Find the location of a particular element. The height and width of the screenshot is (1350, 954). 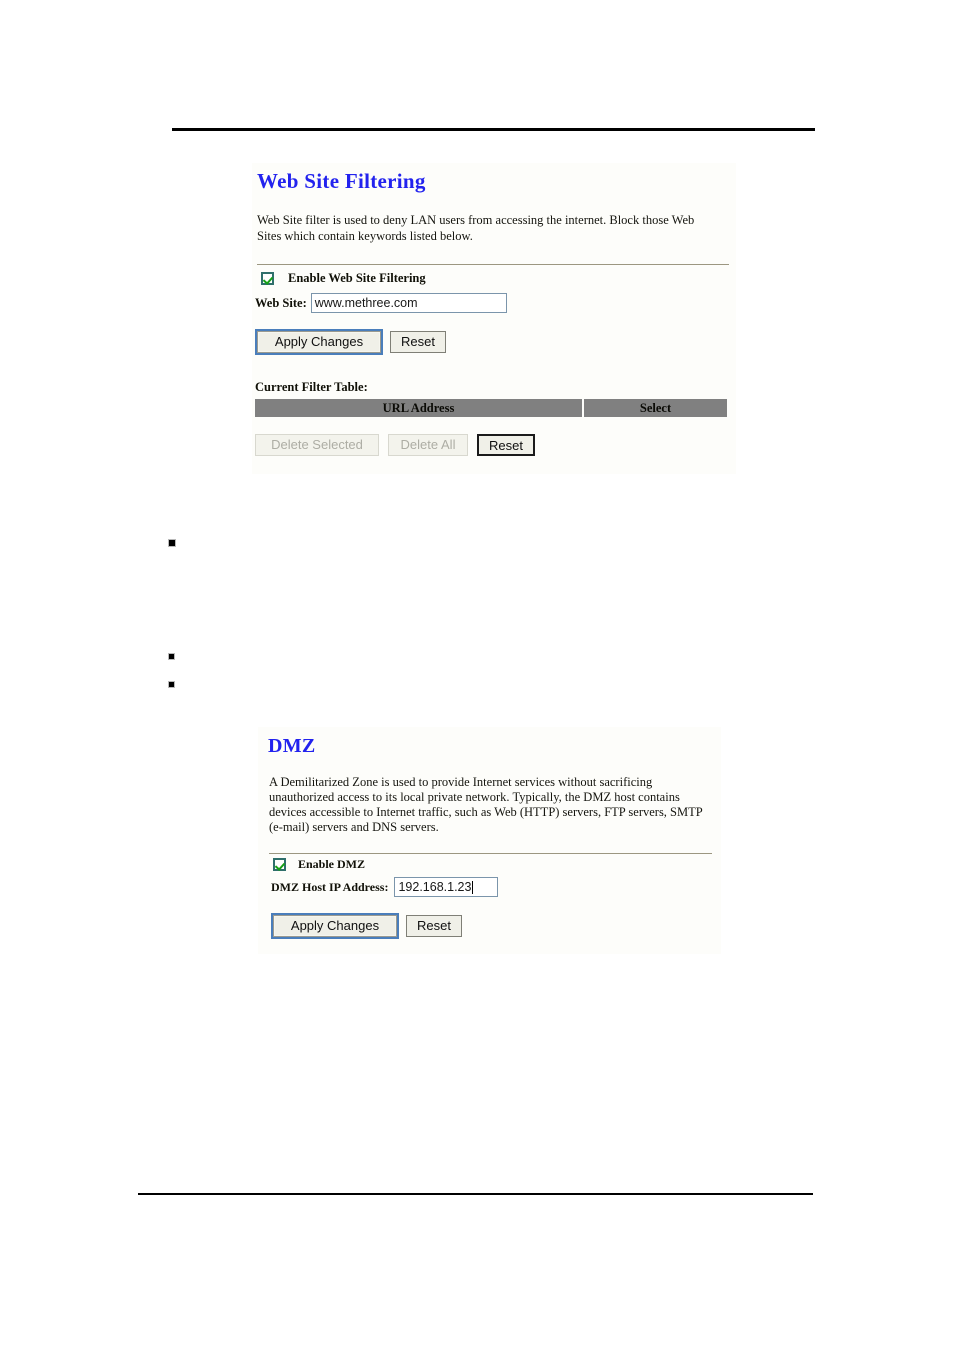

page-header-rule is located at coordinates (493, 129).